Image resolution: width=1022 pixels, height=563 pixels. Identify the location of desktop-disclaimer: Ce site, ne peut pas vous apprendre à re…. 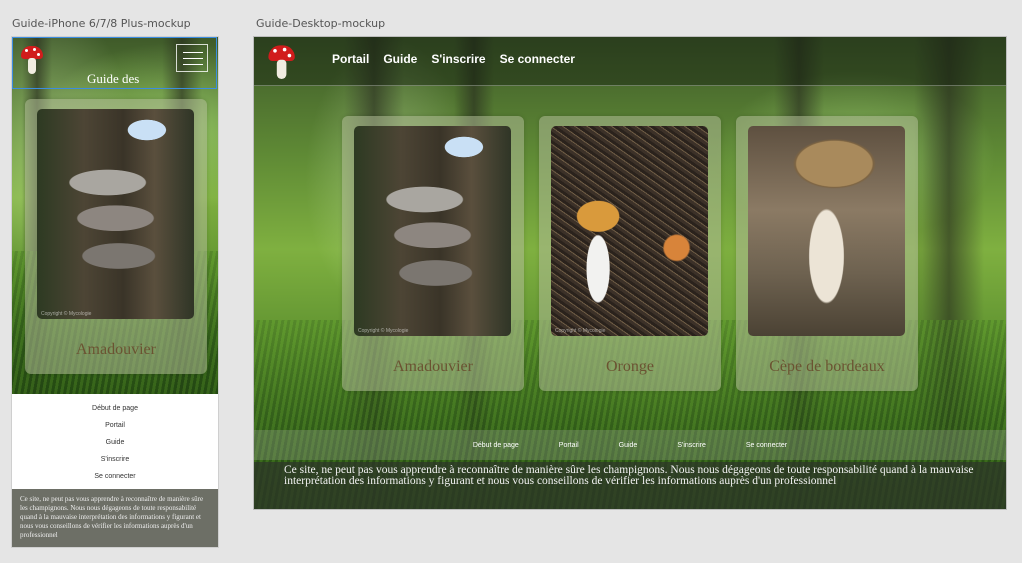
(630, 485).